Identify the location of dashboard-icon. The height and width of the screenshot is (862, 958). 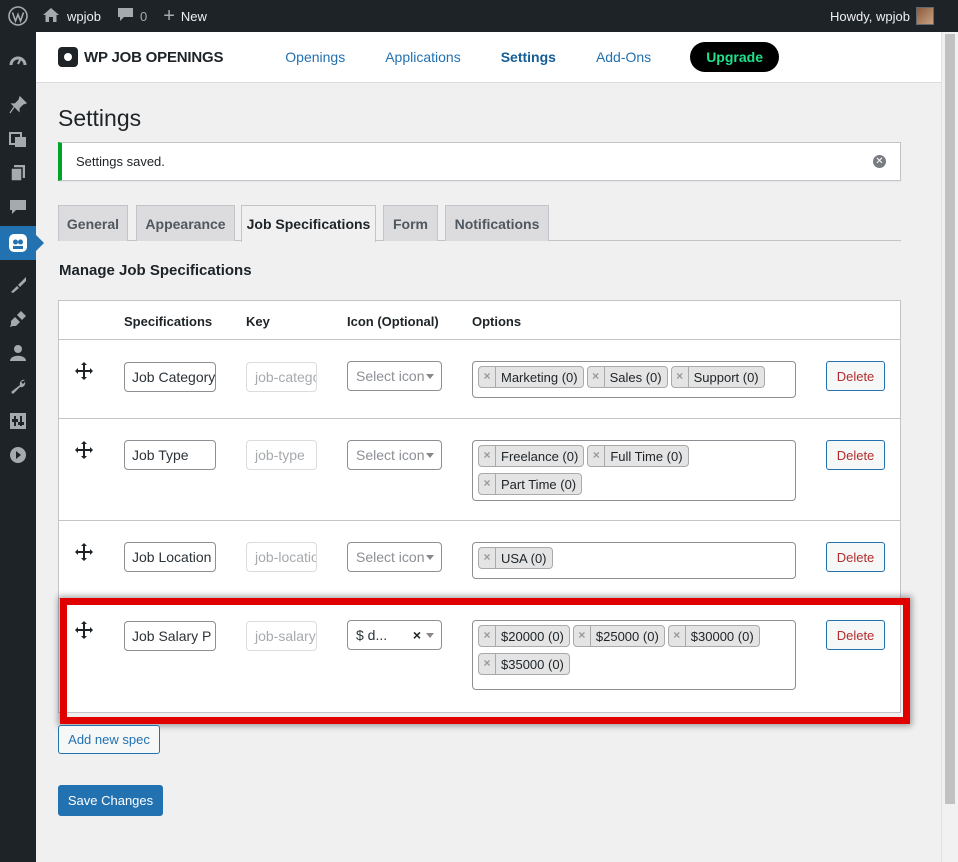
(18, 61).